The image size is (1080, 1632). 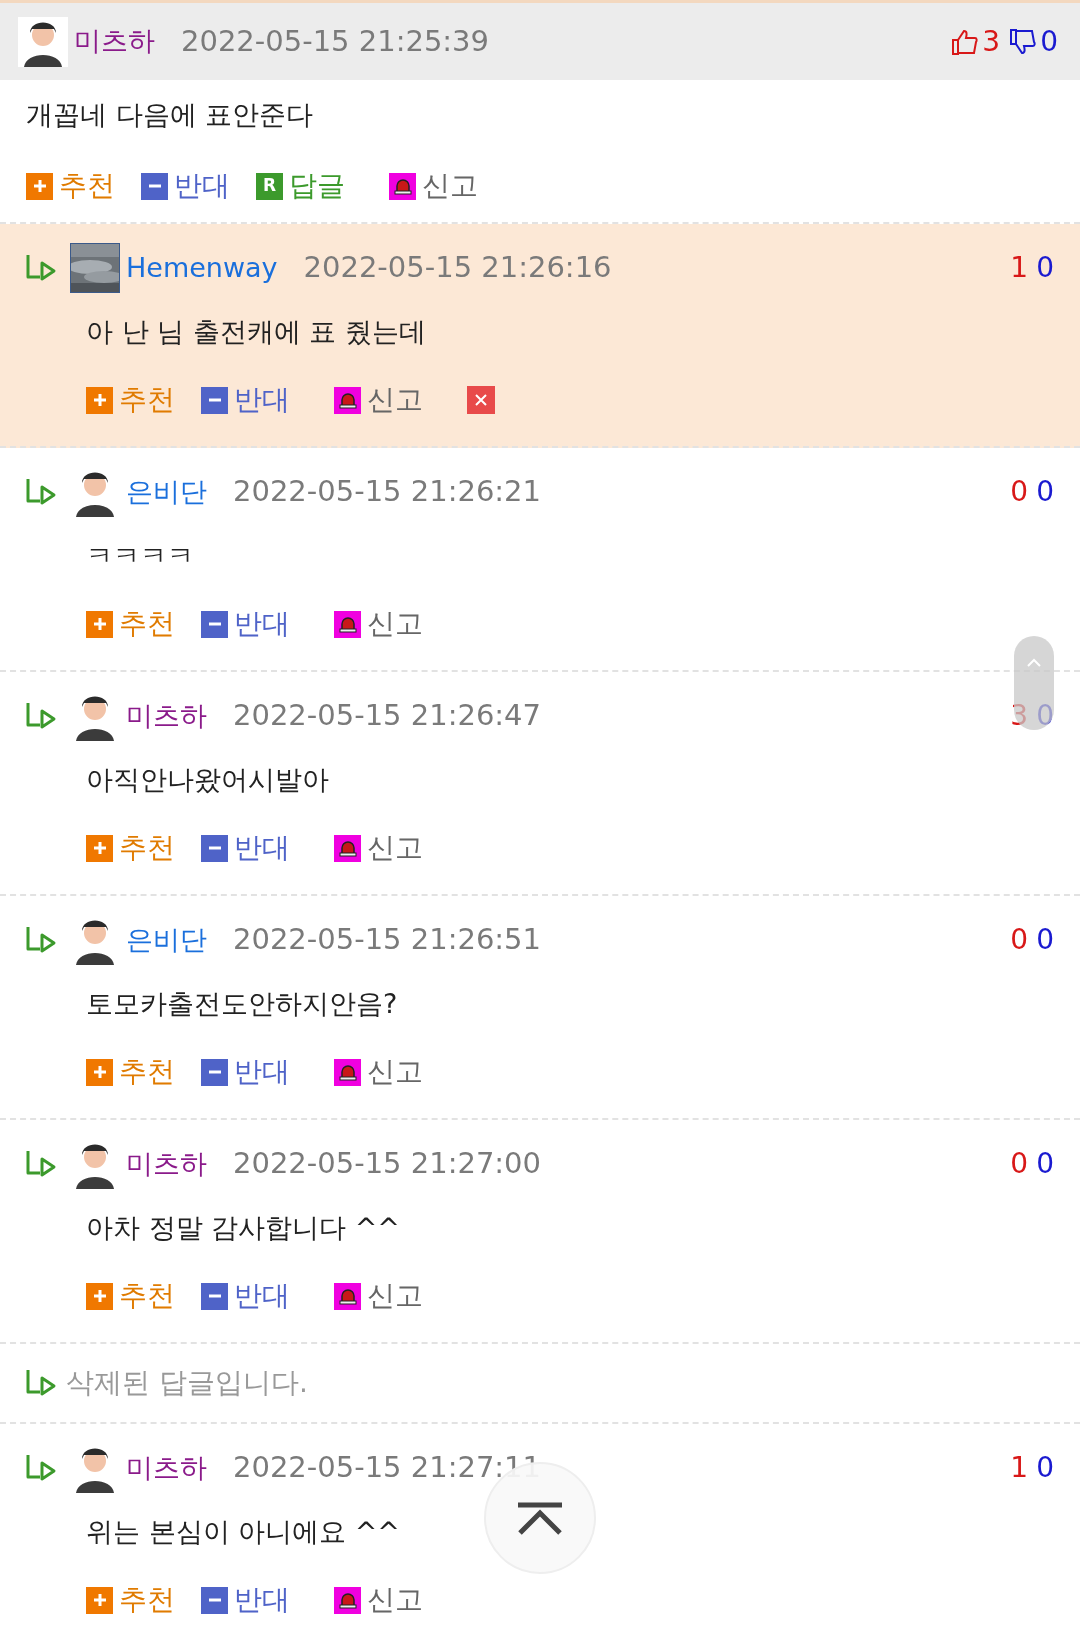 I want to click on close-icon, so click(x=481, y=400).